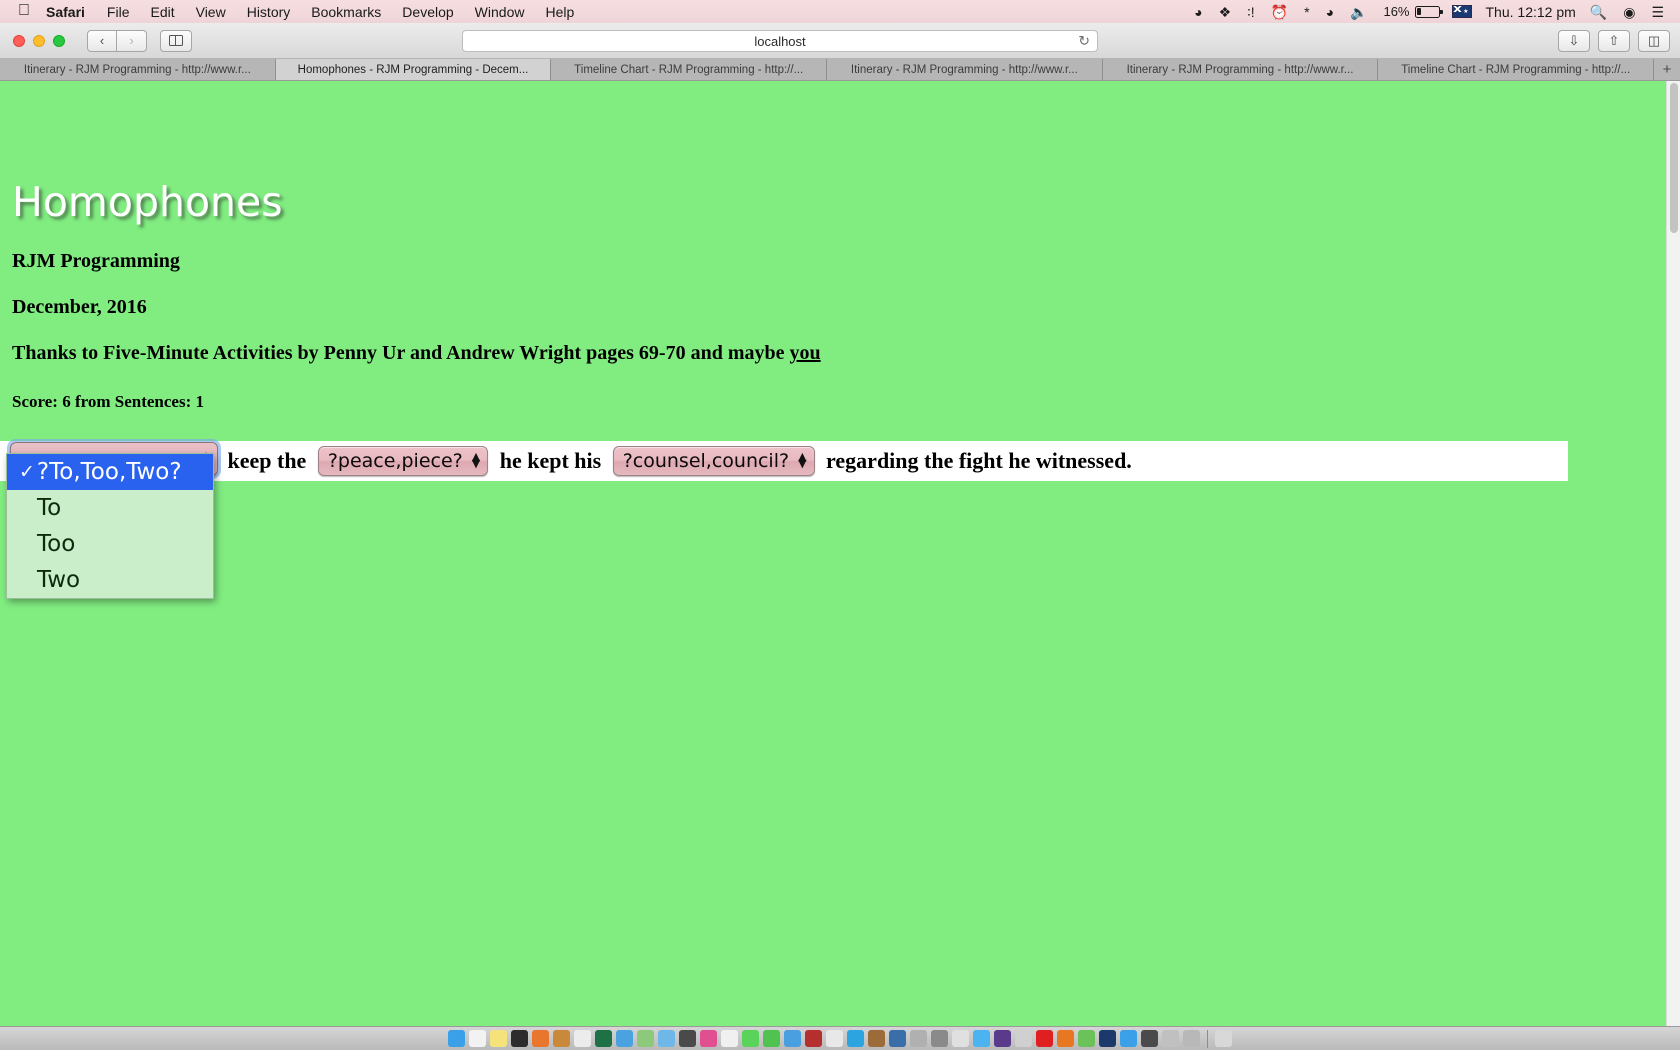  I want to click on dock-item-trash, so click(1223, 1038).